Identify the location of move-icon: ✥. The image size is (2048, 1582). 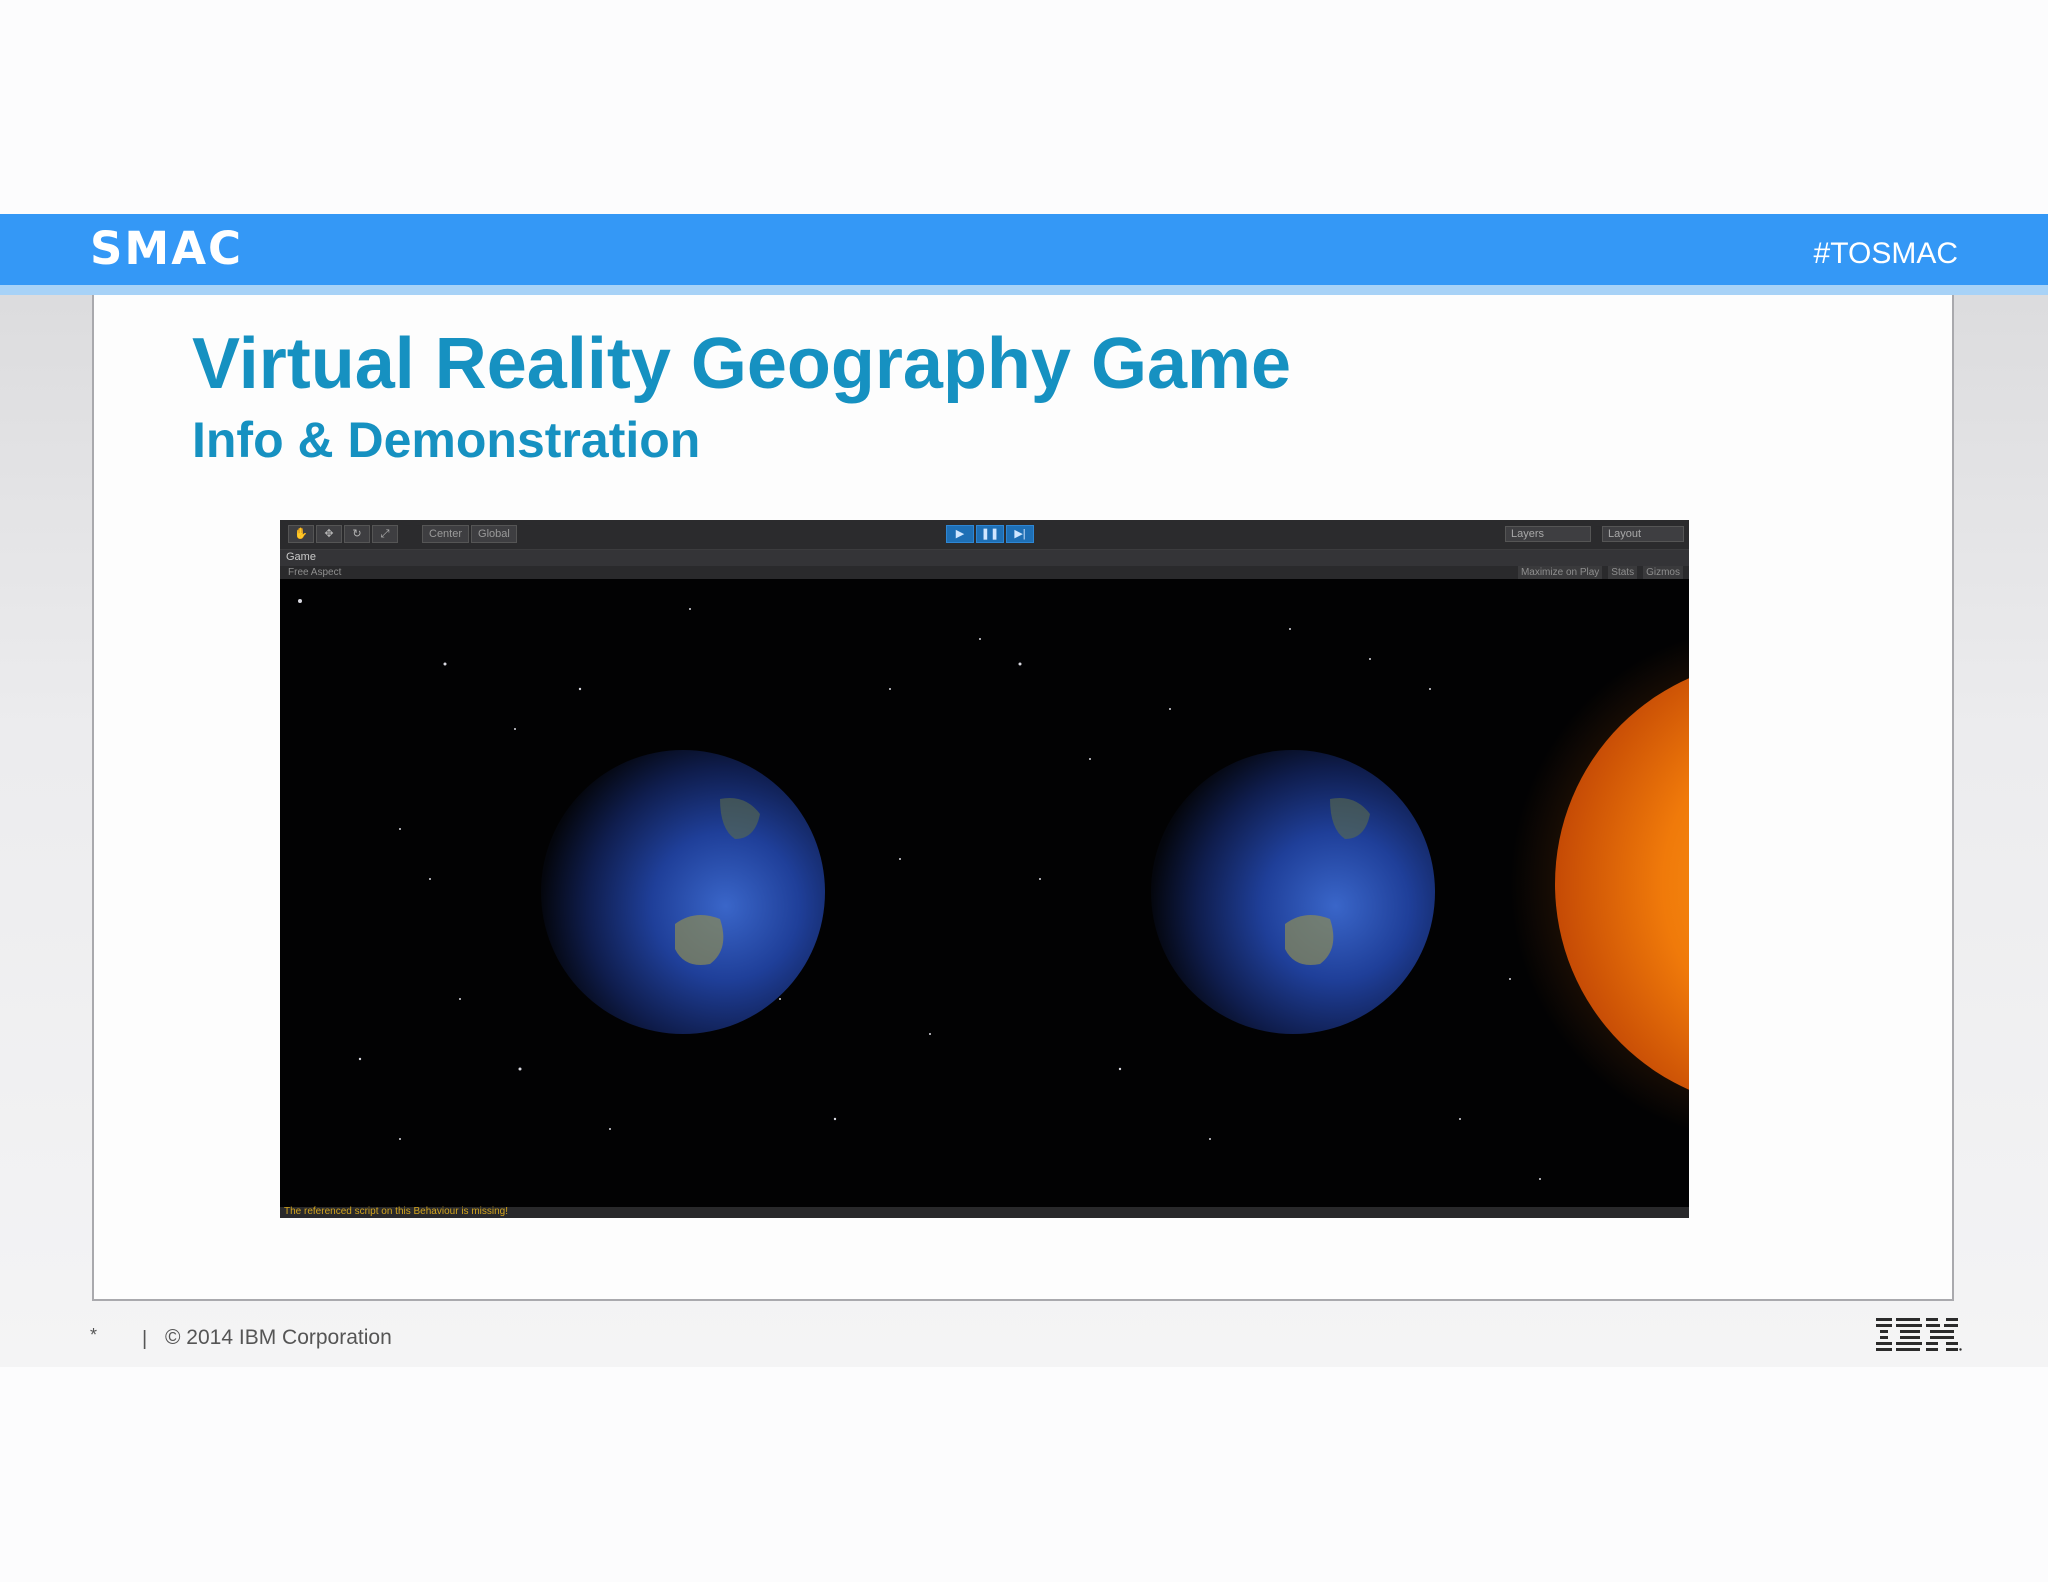
(329, 534).